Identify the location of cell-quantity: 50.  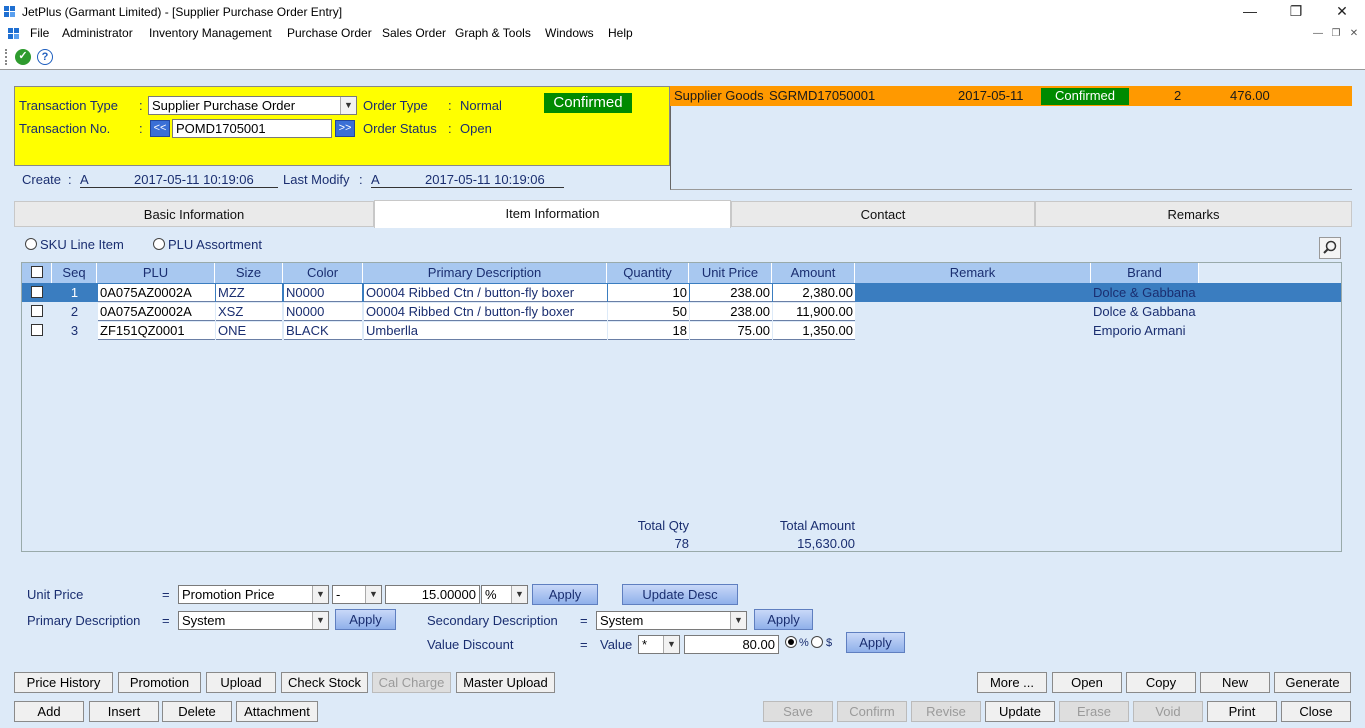
(648, 312).